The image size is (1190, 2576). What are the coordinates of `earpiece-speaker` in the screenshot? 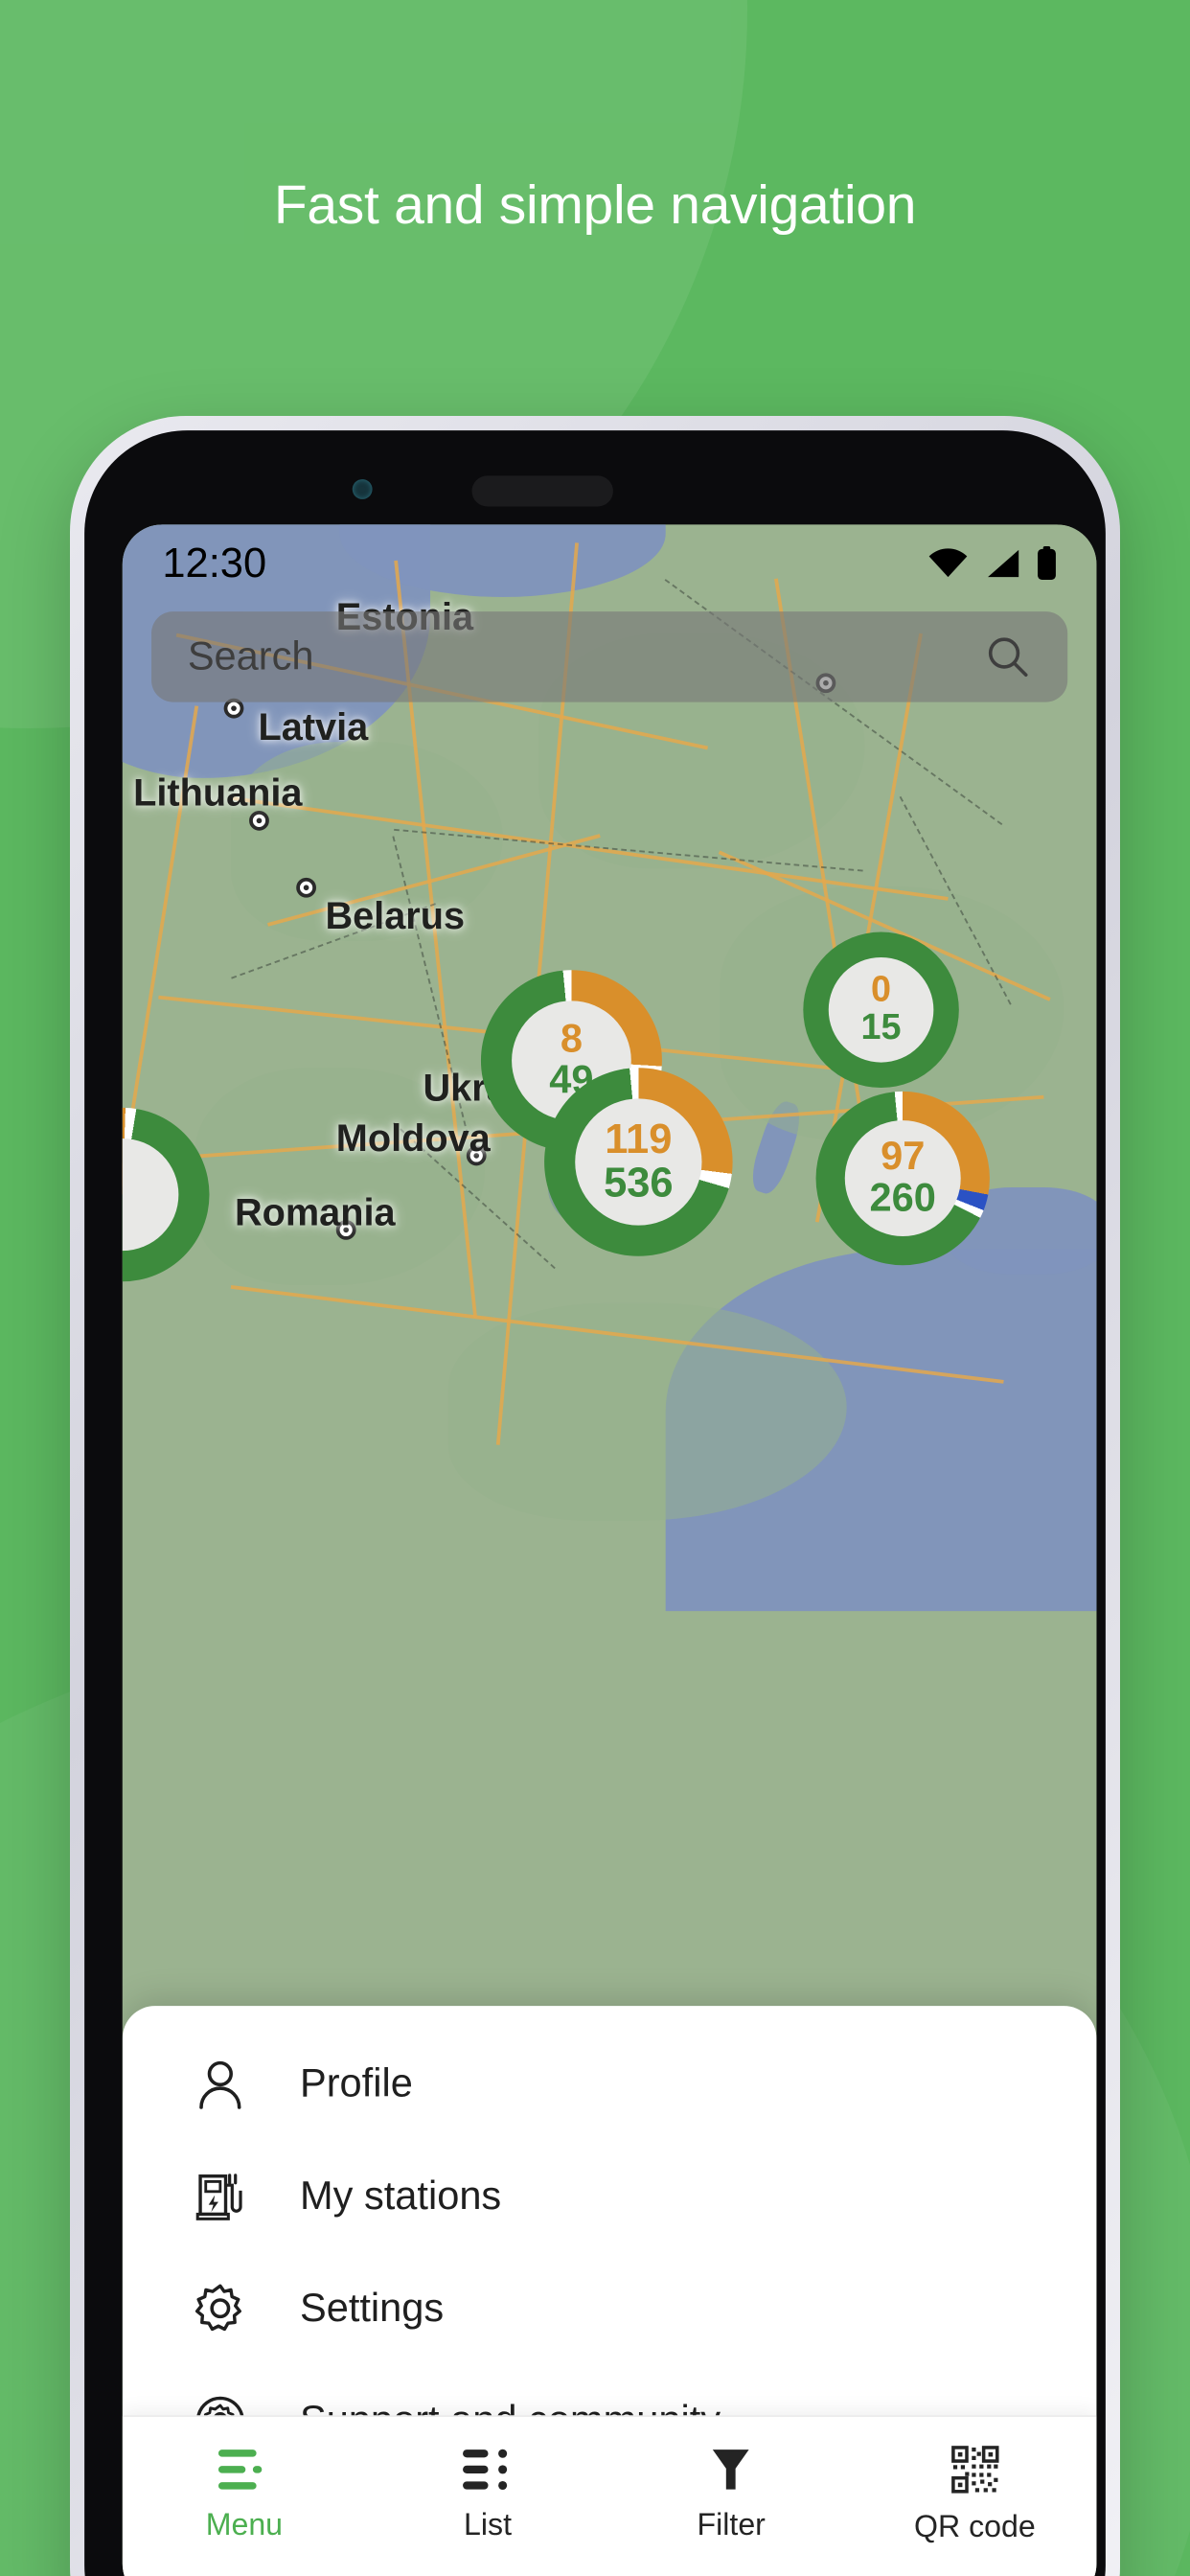 It's located at (542, 491).